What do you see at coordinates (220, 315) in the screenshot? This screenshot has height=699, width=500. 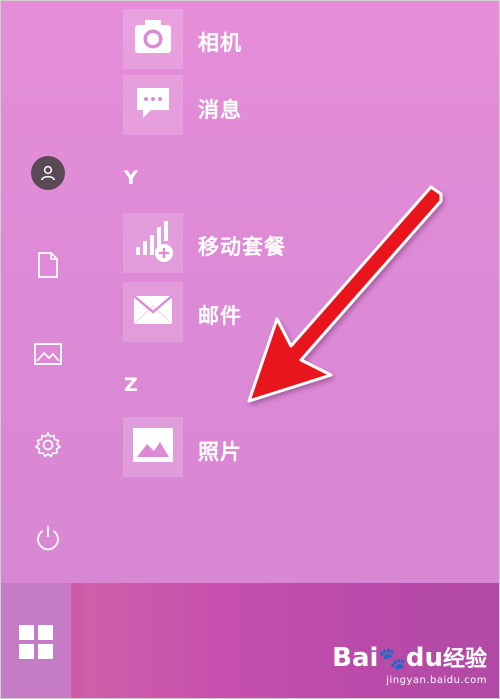 I see `app-label-mail: 邮件` at bounding box center [220, 315].